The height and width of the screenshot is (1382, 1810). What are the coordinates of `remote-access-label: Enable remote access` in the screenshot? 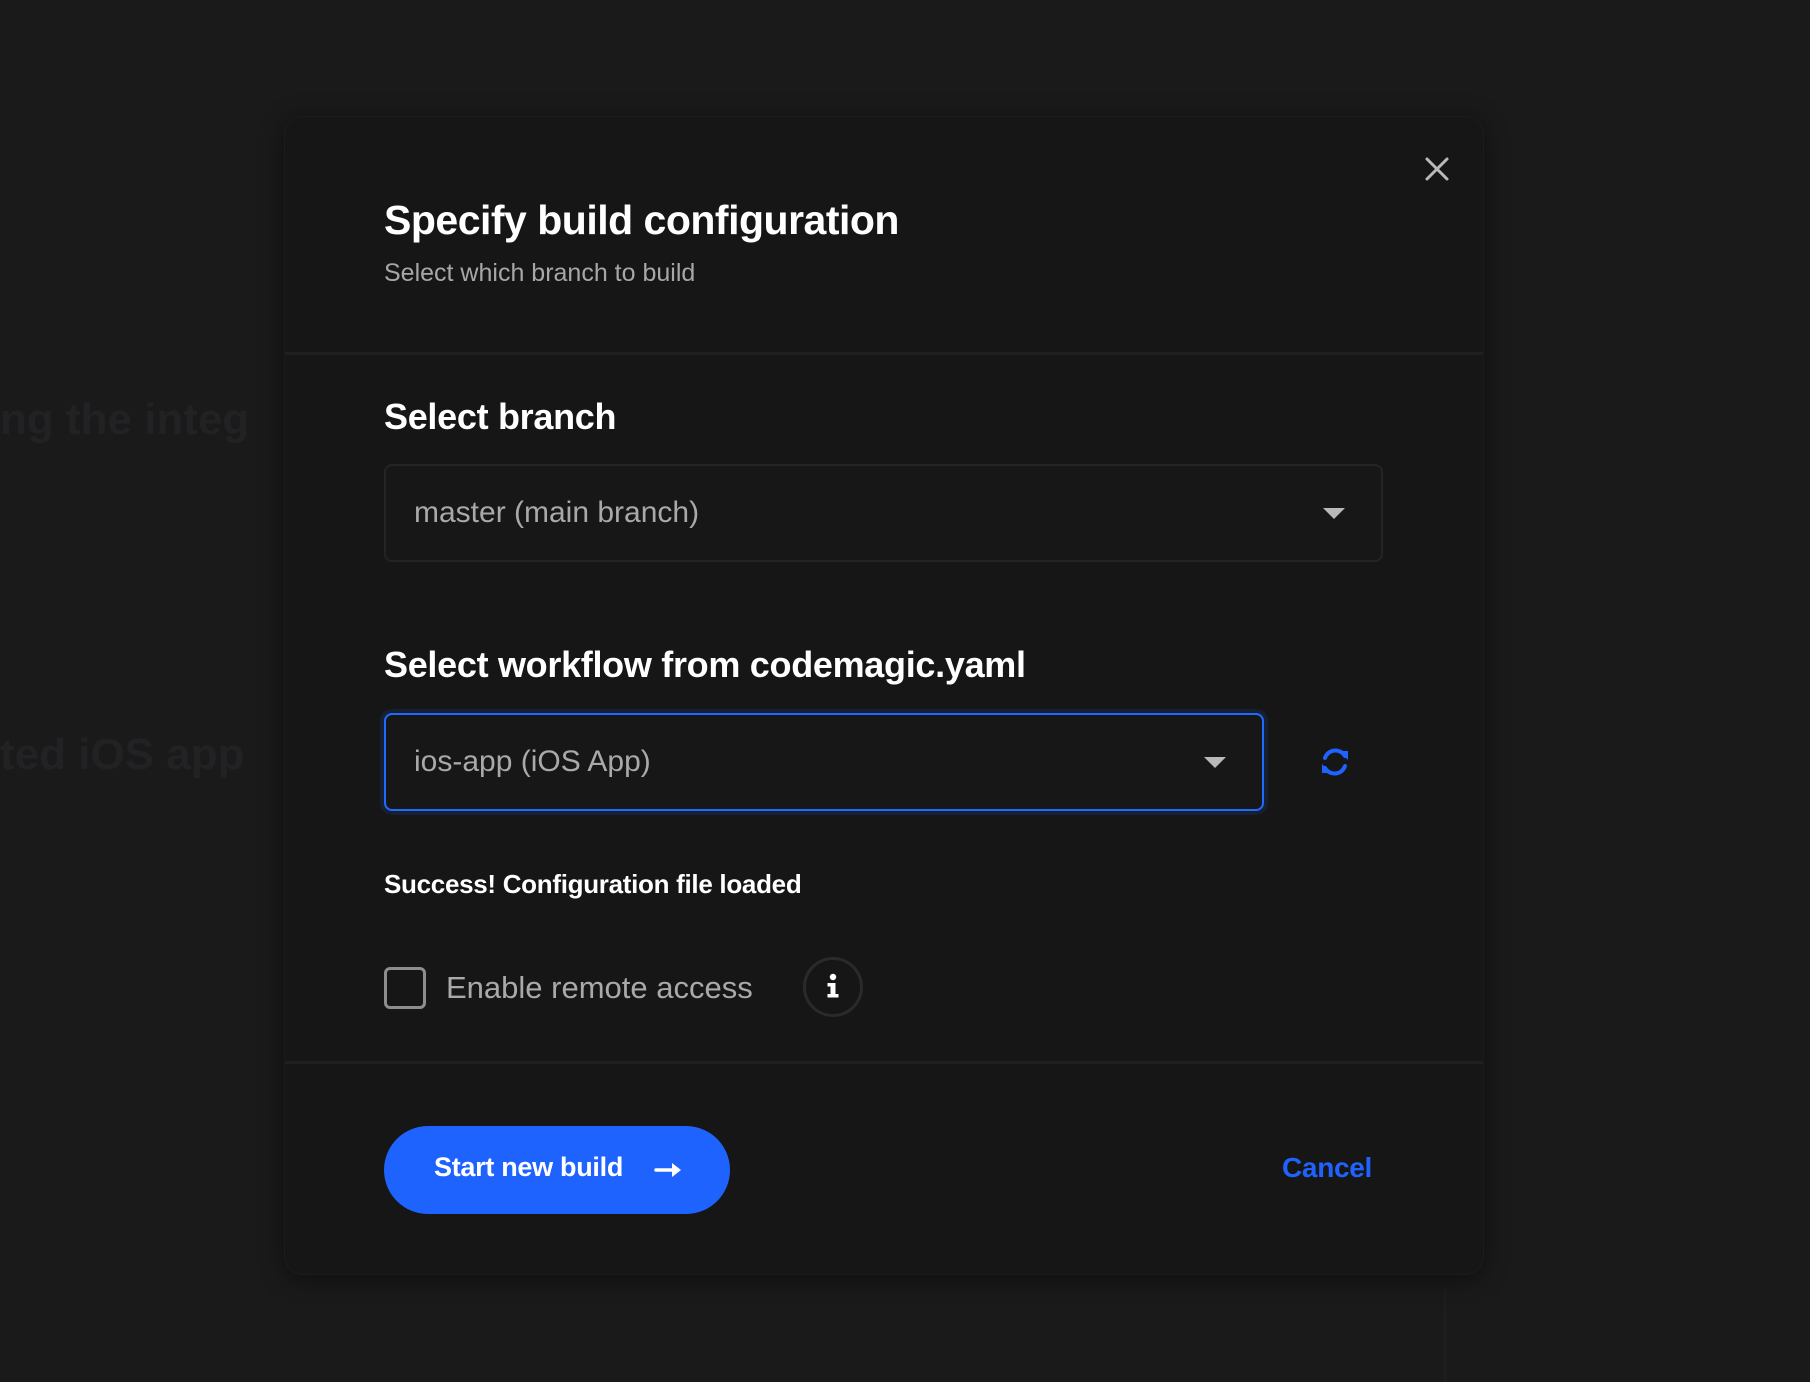 It's located at (599, 988).